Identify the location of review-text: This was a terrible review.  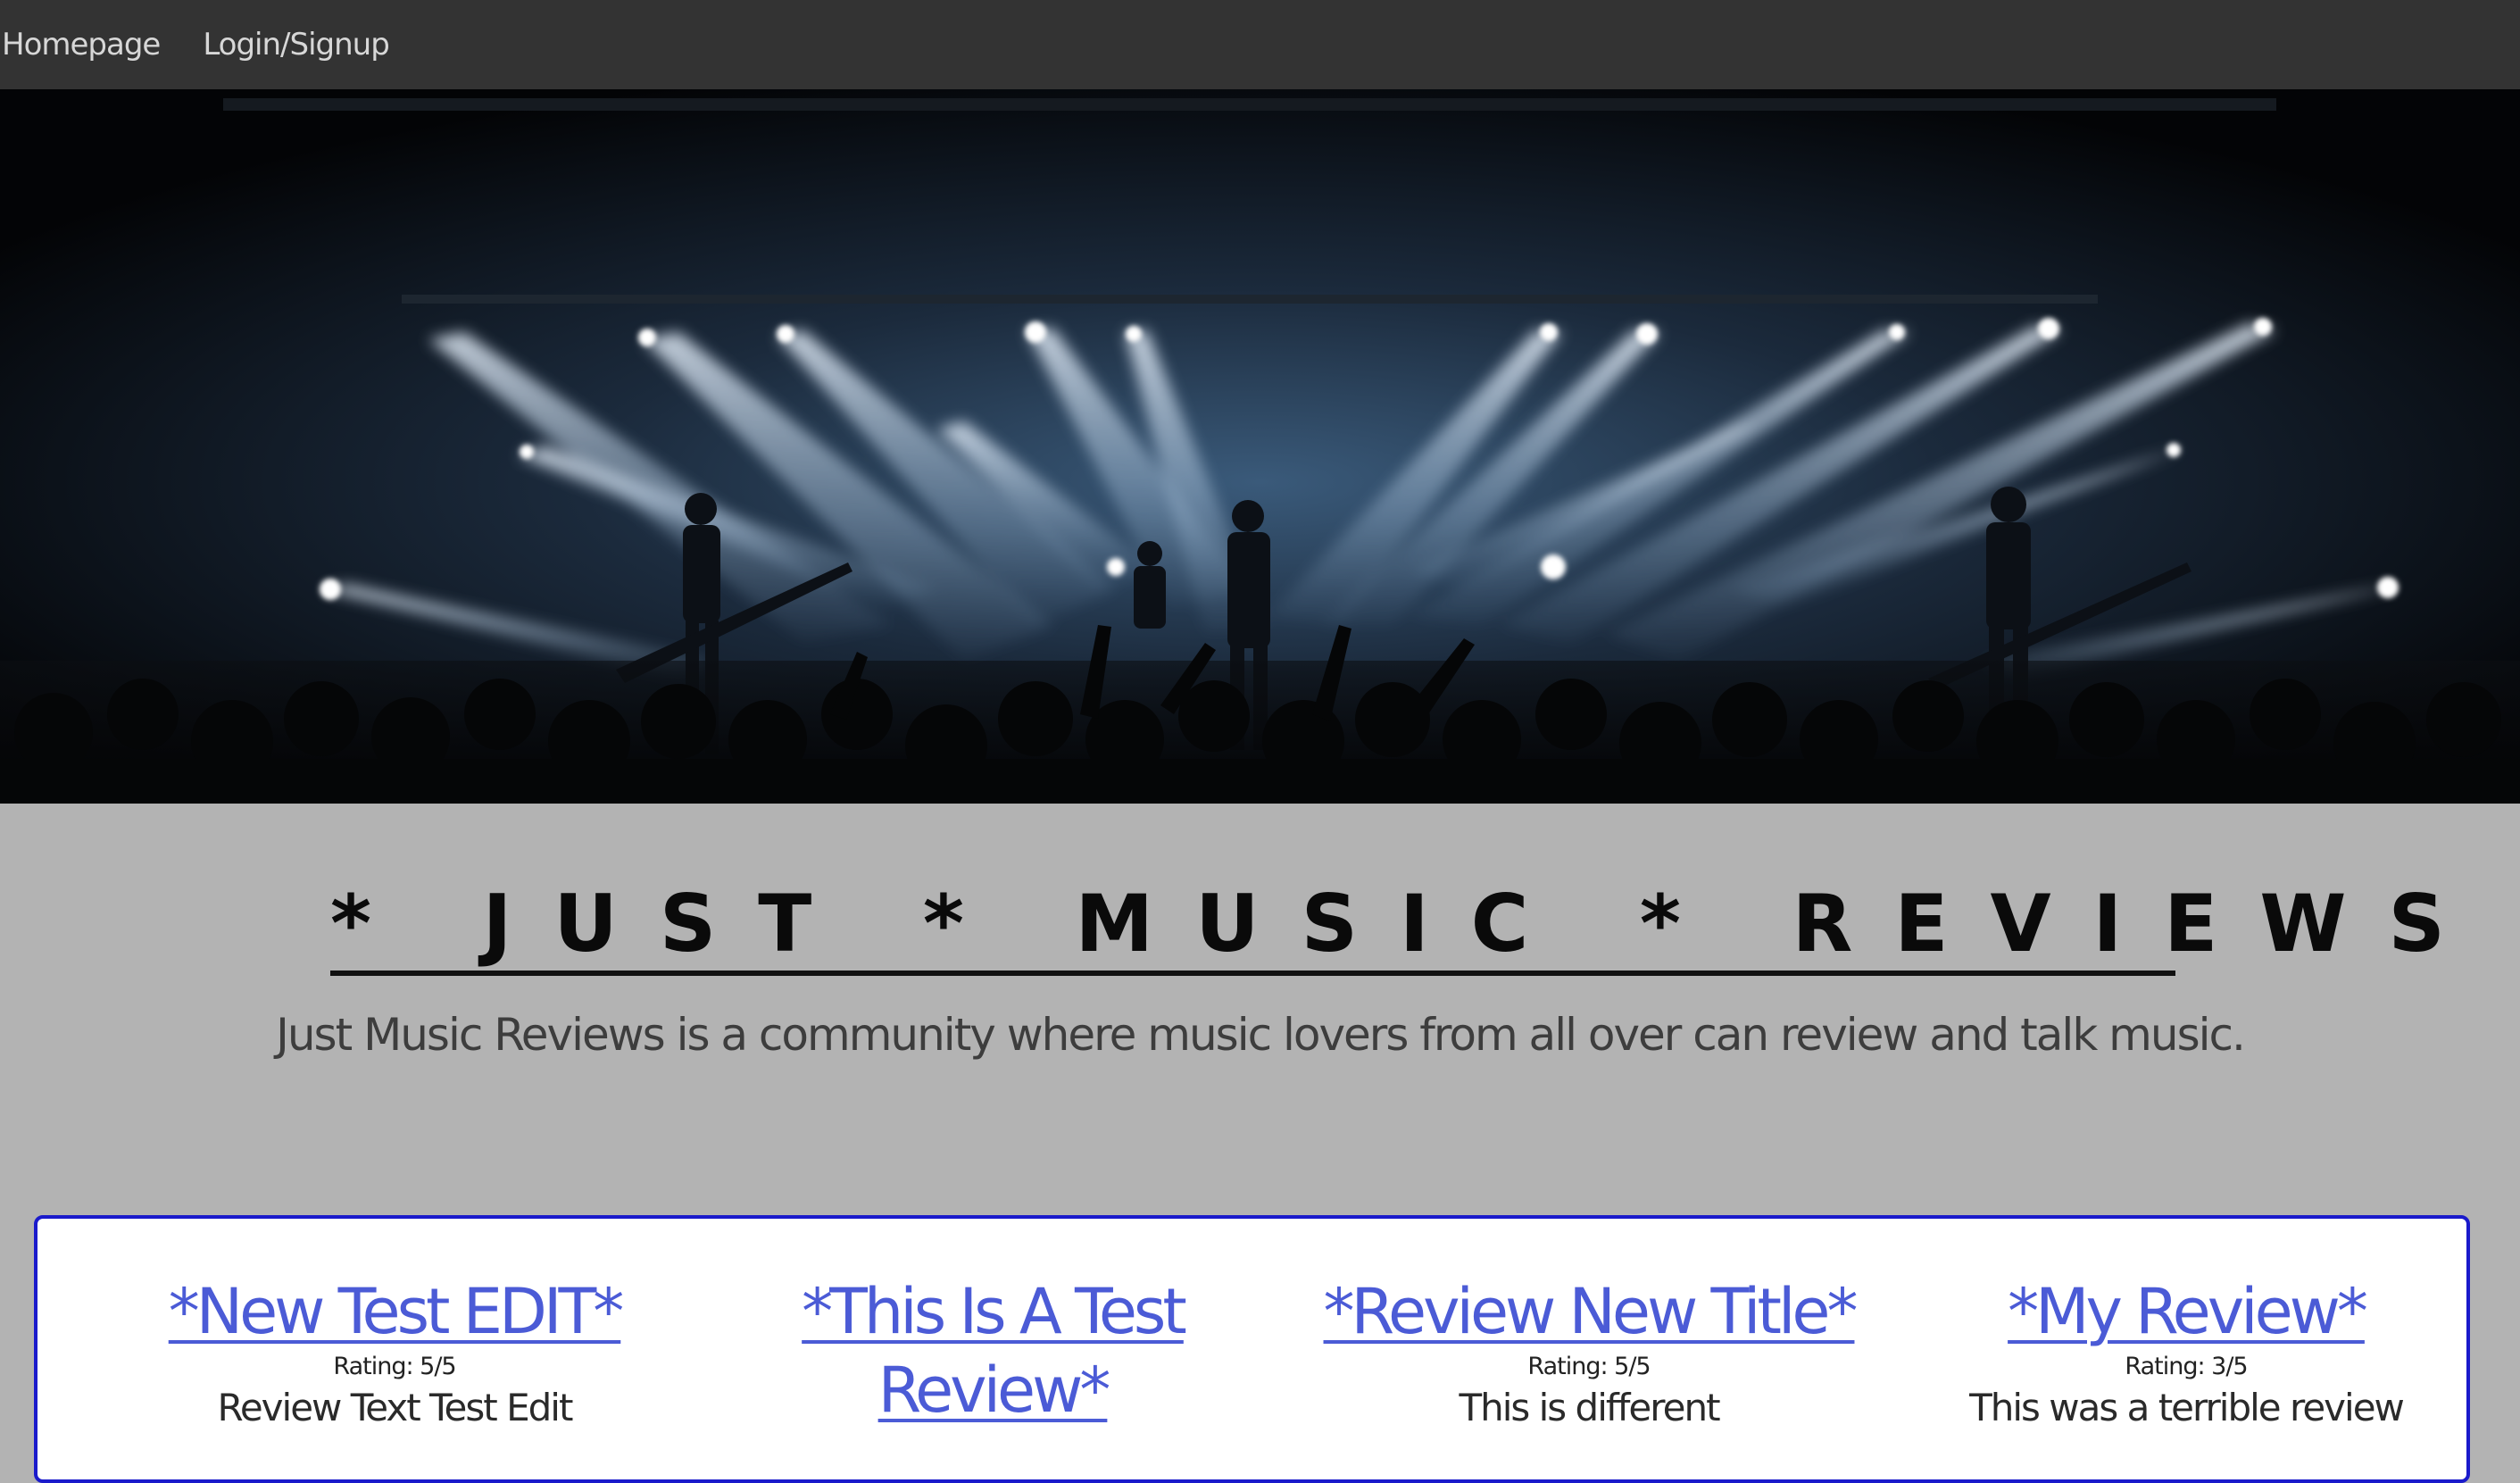
(2187, 1407).